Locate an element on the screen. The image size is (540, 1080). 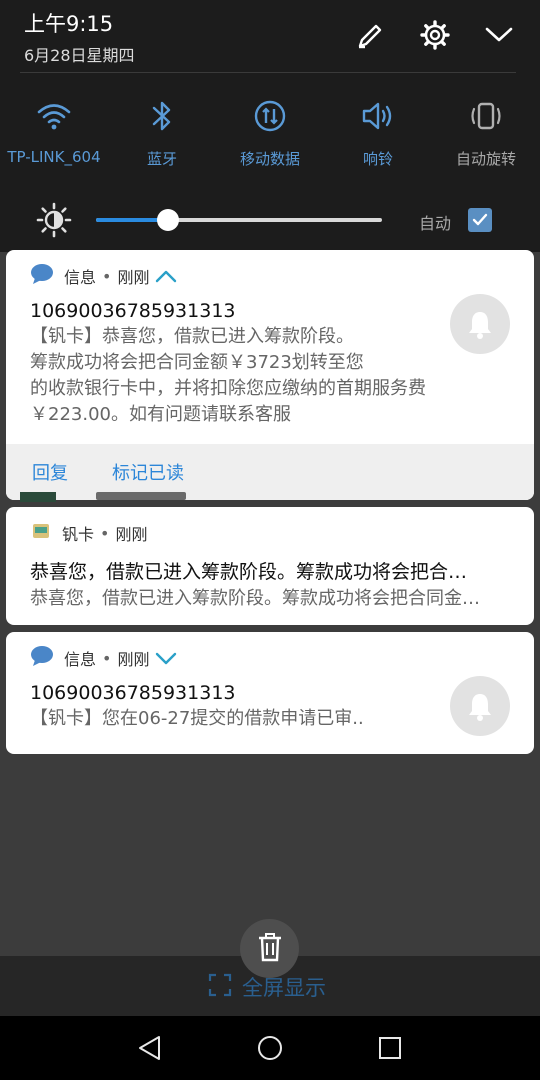
quick-settings-row: TP-LINK_604 蓝牙 移动数据 响铃 自动旋转 is located at coordinates (270, 132).